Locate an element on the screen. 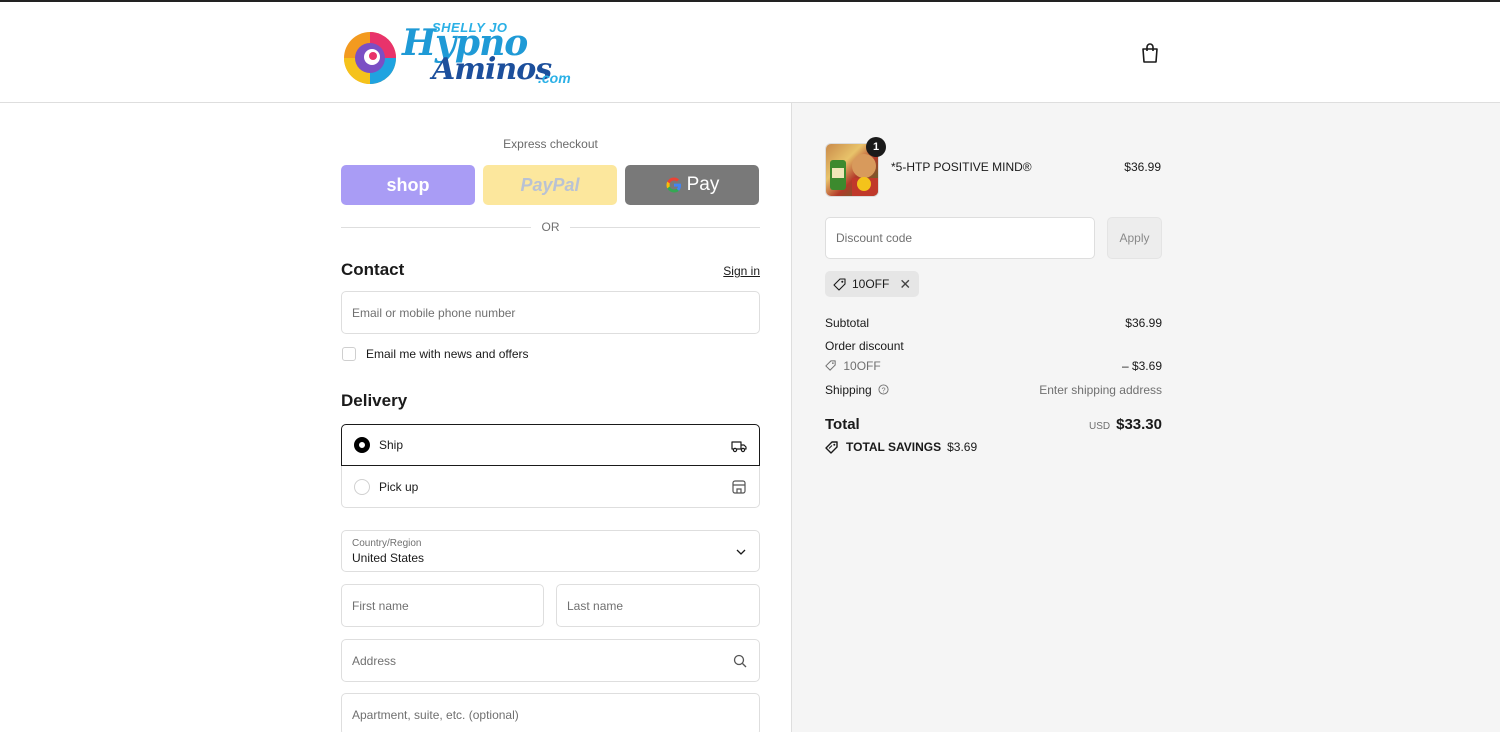 This screenshot has height=732, width=1500. shop-pay-button: shop is located at coordinates (408, 185).